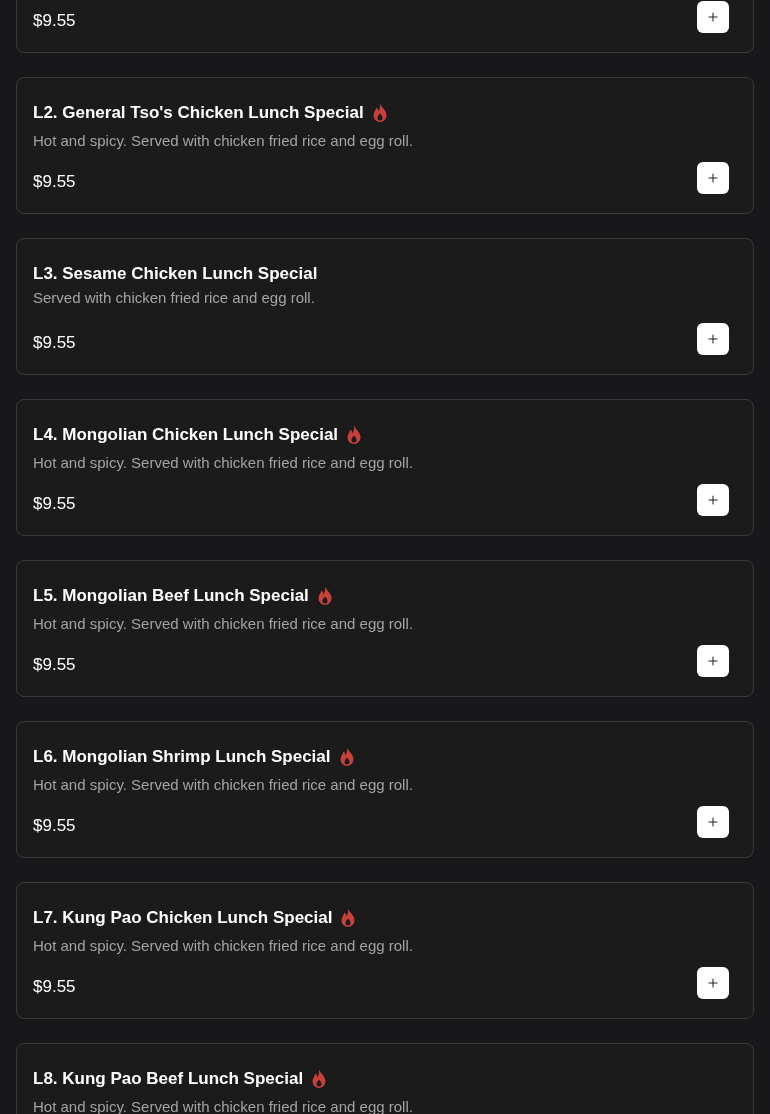  What do you see at coordinates (182, 757) in the screenshot?
I see `item-title: L6. Mongolian Shrimp Lunch Special` at bounding box center [182, 757].